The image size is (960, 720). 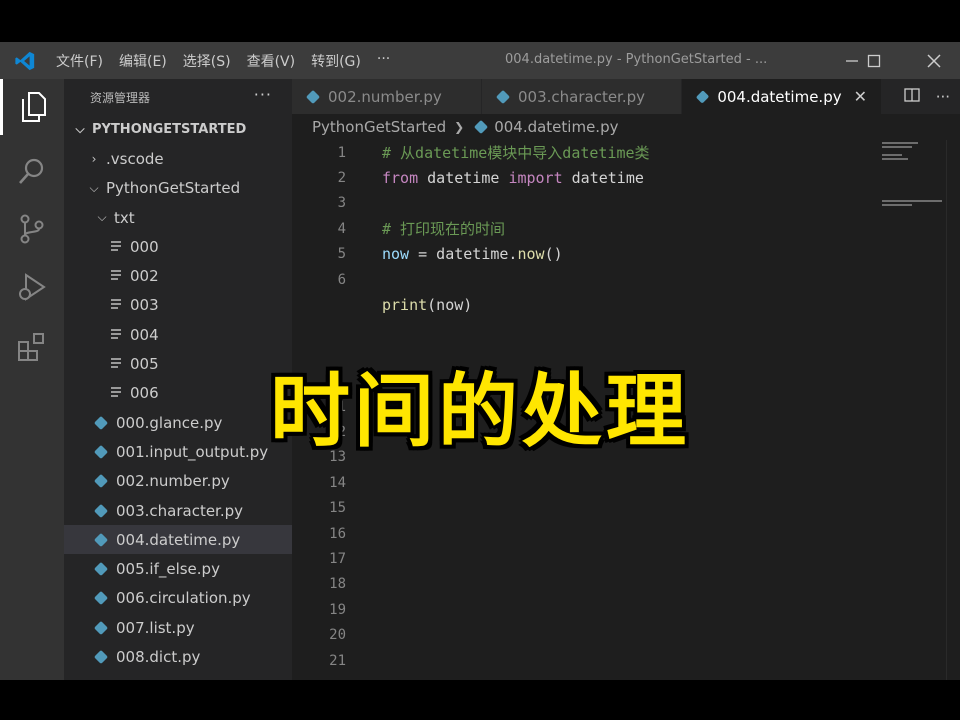 What do you see at coordinates (480, 411) in the screenshot?
I see `video-caption: 时间的处理` at bounding box center [480, 411].